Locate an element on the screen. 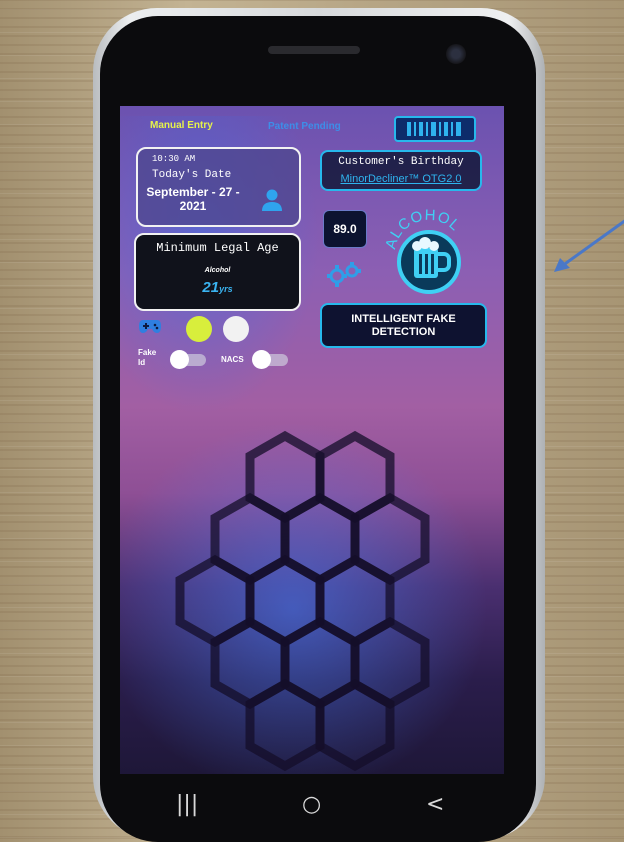 This screenshot has width=624, height=842. date-line: September - 27 - is located at coordinates (193, 192).